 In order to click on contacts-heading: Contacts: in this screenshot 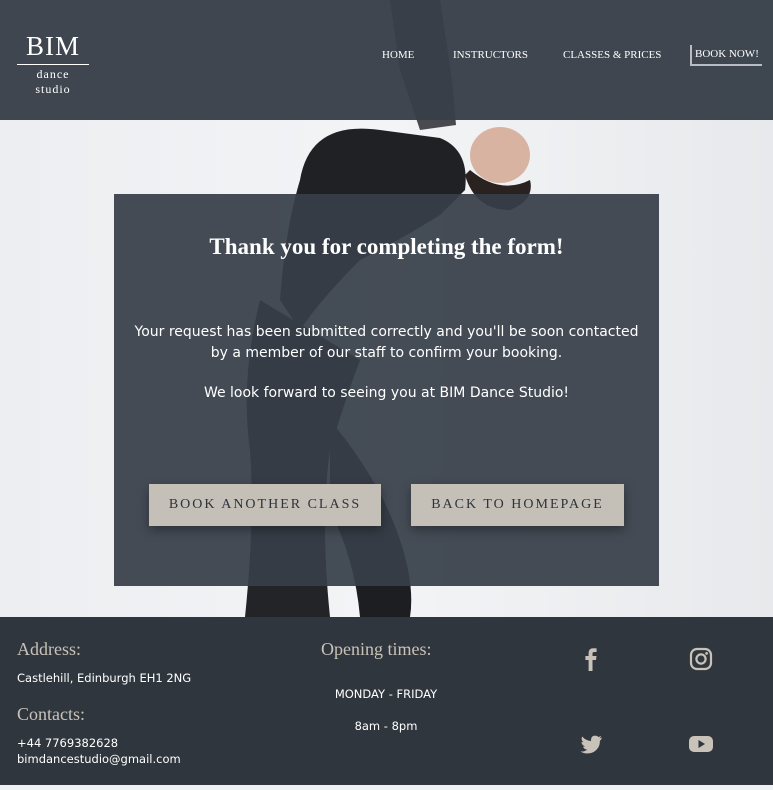, I will do `click(51, 714)`.